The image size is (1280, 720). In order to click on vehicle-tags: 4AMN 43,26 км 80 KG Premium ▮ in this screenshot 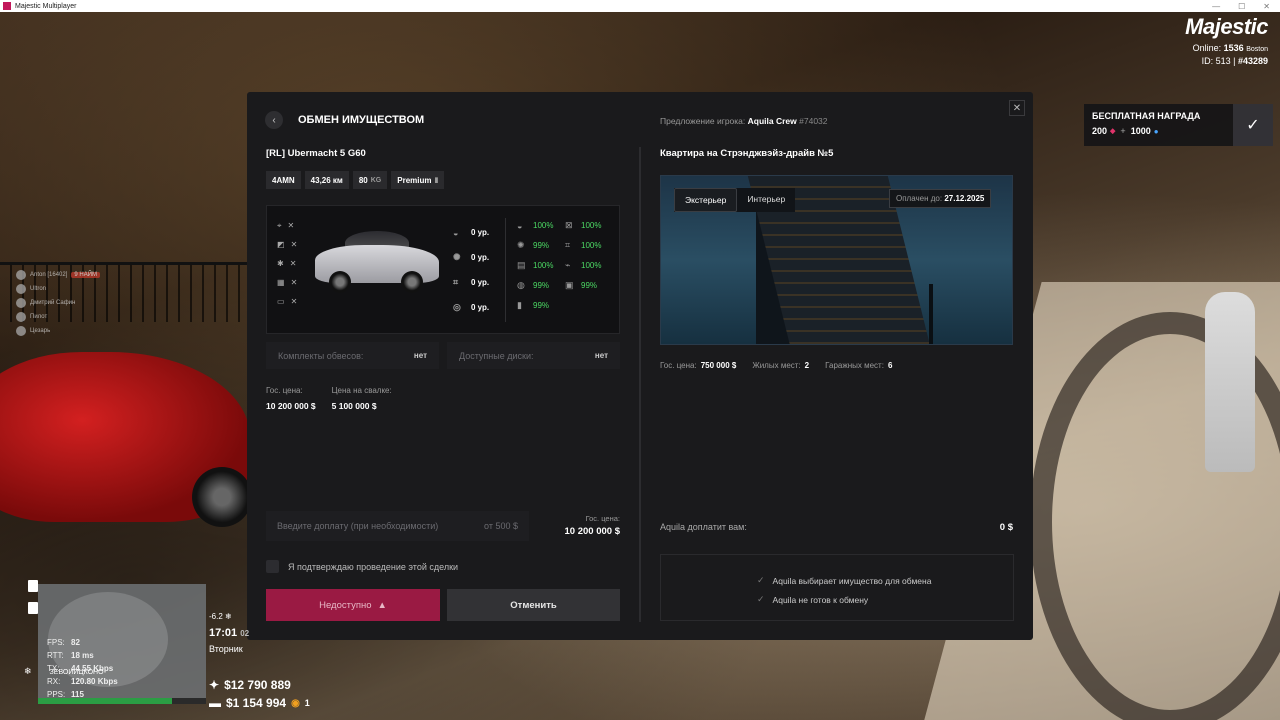, I will do `click(355, 180)`.